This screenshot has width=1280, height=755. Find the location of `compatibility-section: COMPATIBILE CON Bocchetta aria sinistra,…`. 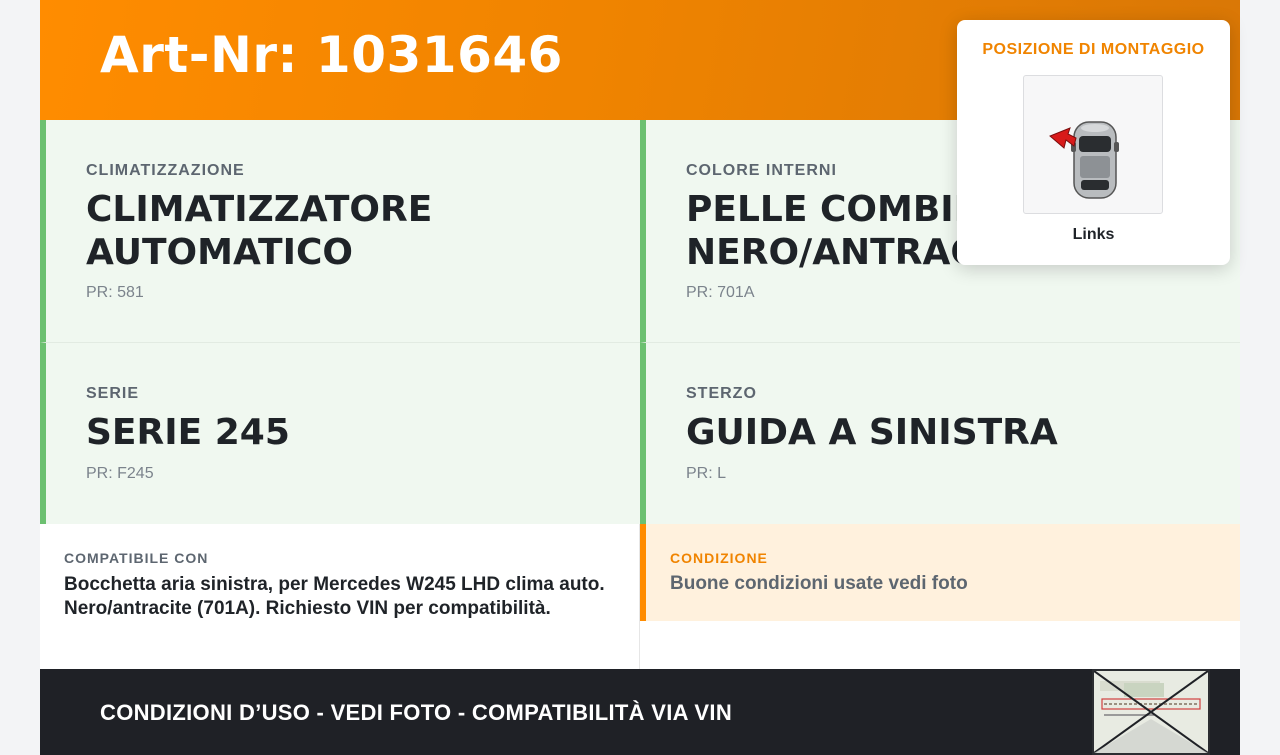

compatibility-section: COMPATIBILE CON Bocchetta aria sinistra,… is located at coordinates (340, 596).